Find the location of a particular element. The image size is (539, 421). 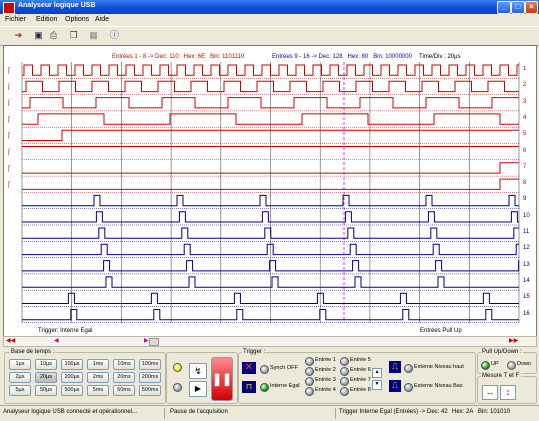

single-shot-button: ↯ is located at coordinates (198, 371).